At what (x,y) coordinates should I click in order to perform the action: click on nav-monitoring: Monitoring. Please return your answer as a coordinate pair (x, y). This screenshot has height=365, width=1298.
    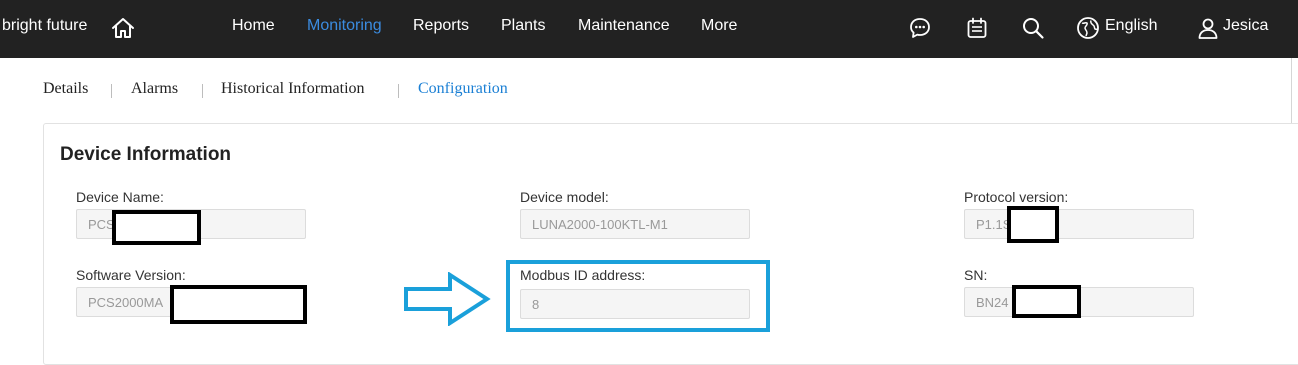
    Looking at the image, I should click on (344, 26).